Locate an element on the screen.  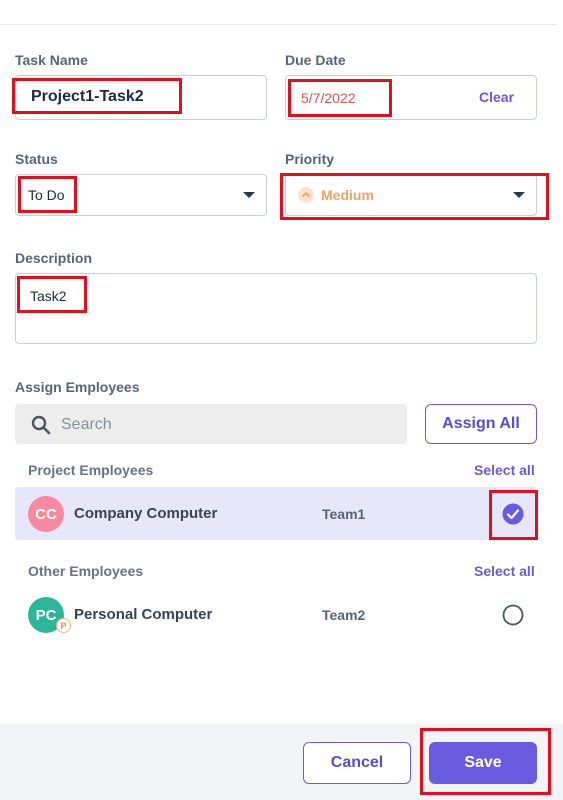
employee-team: Team1 is located at coordinates (344, 514).